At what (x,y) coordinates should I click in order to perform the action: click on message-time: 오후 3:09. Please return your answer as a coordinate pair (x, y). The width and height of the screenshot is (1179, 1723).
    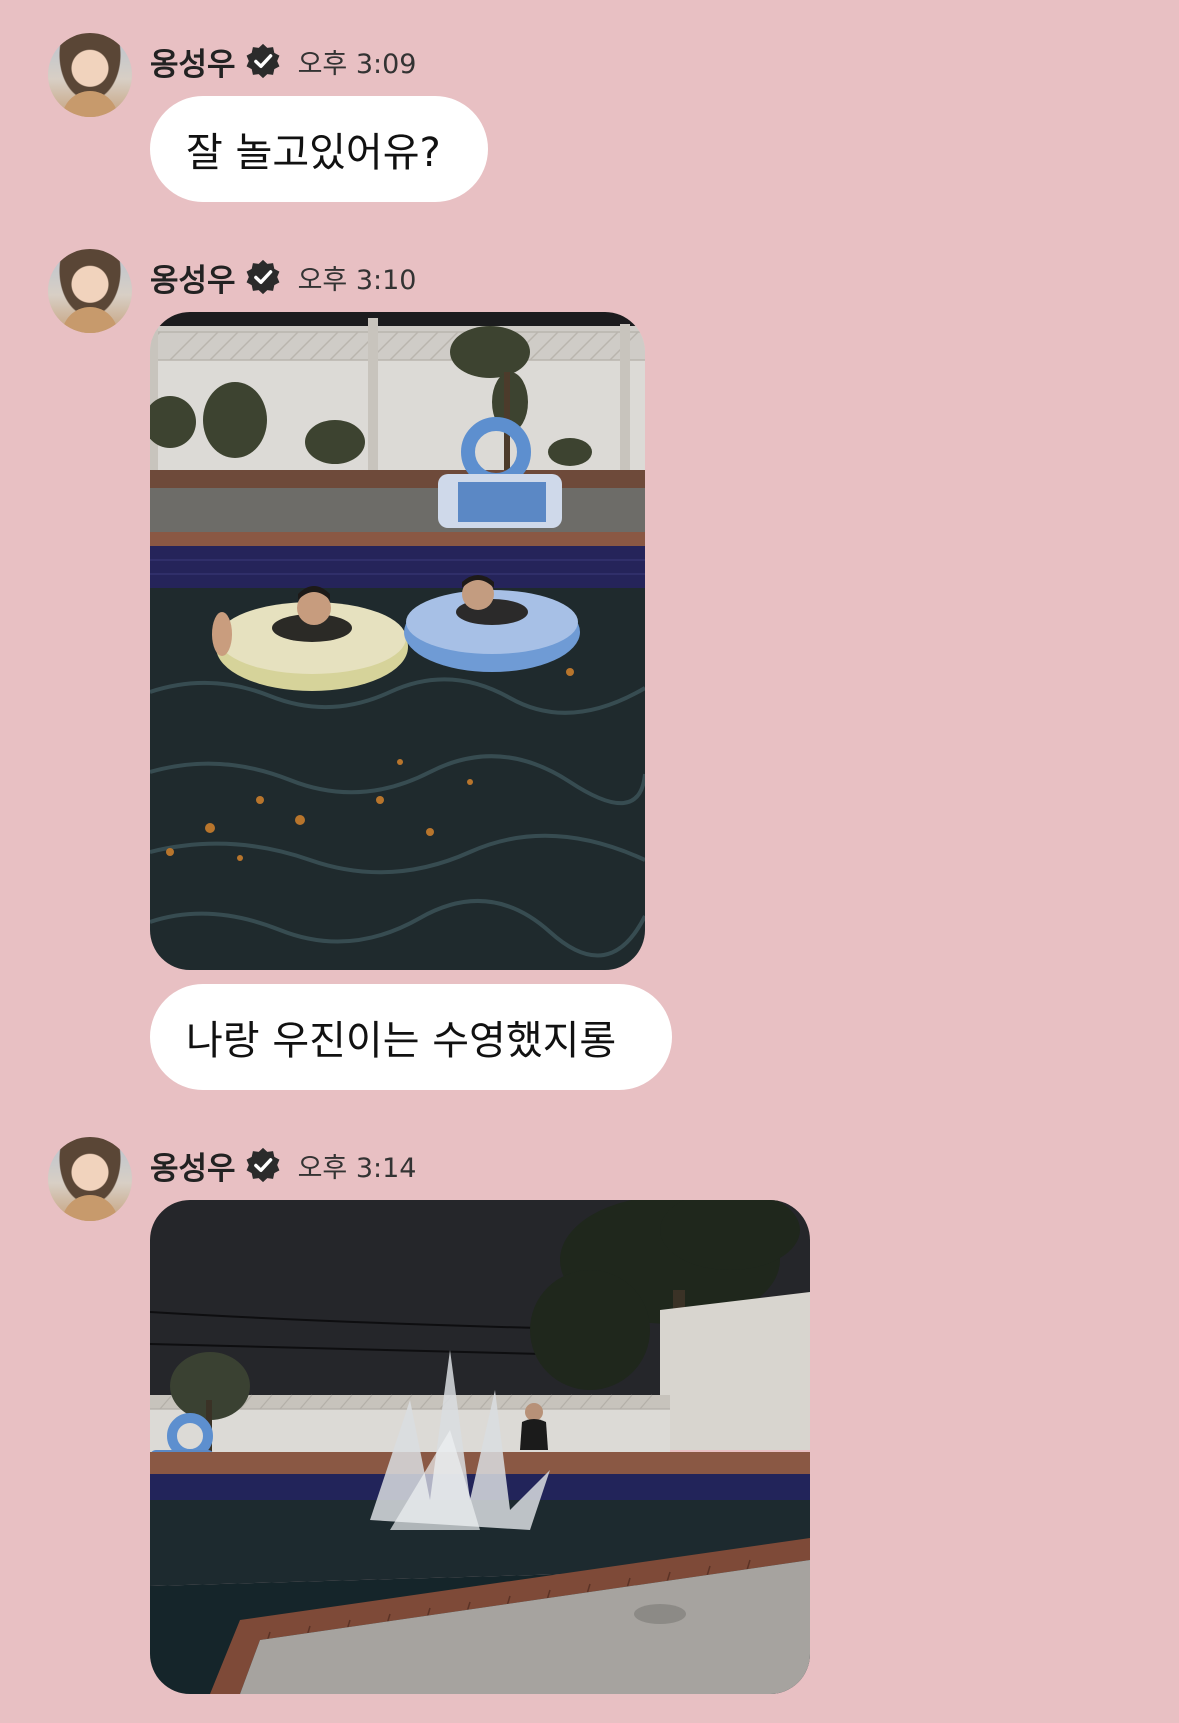
    Looking at the image, I should click on (357, 64).